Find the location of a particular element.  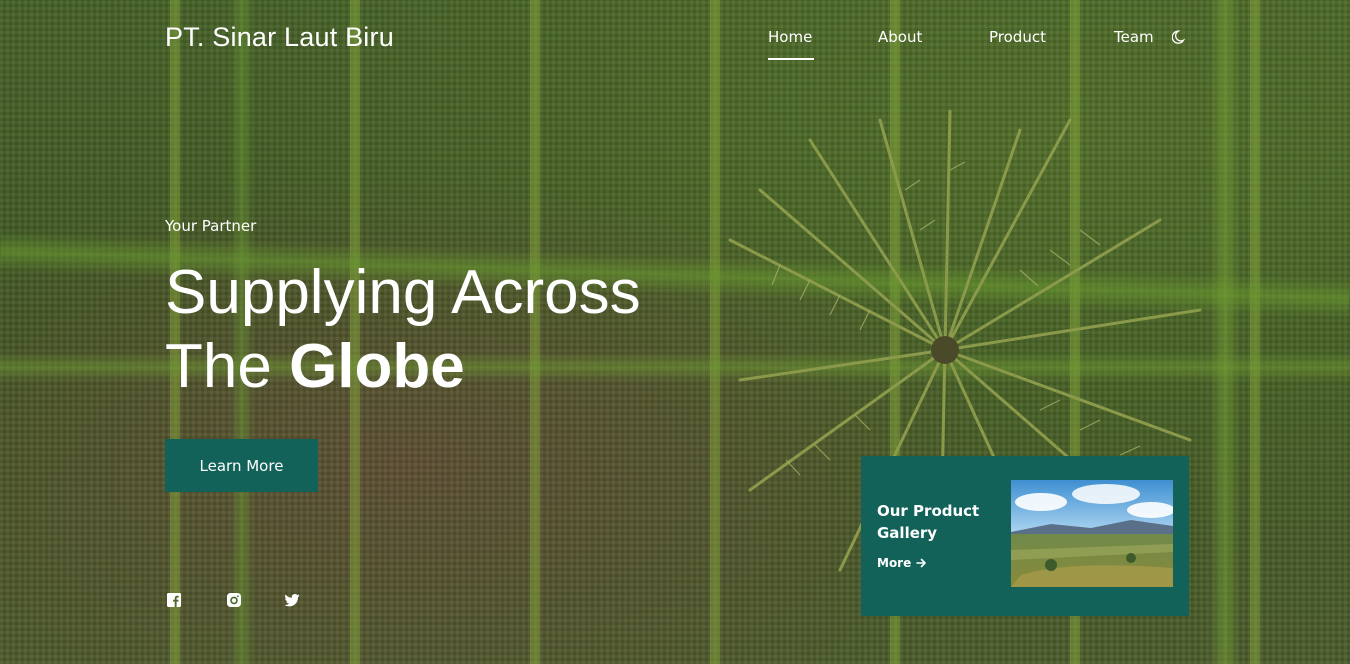

gallery-thumbnail-image is located at coordinates (1092, 533).